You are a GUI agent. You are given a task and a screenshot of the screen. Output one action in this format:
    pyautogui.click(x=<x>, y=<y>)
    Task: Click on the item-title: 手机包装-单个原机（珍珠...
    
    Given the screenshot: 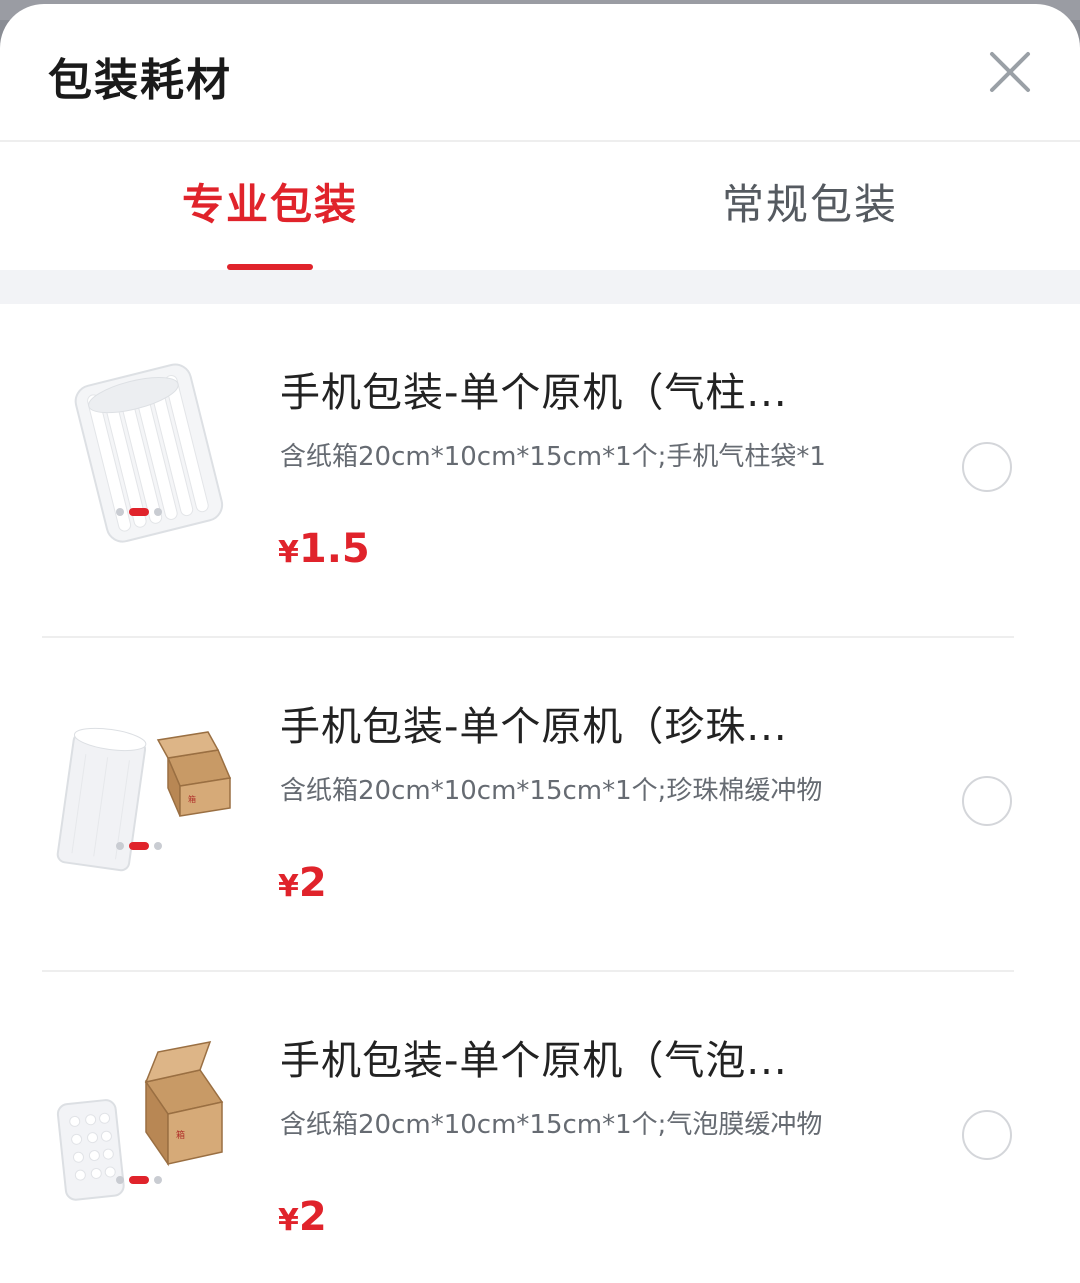 What is the action you would take?
    pyautogui.click(x=534, y=727)
    